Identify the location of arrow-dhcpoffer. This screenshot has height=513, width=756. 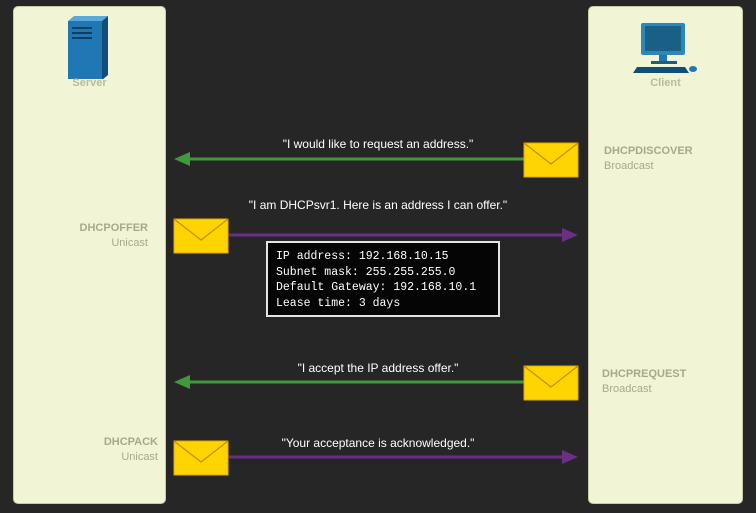
(403, 235).